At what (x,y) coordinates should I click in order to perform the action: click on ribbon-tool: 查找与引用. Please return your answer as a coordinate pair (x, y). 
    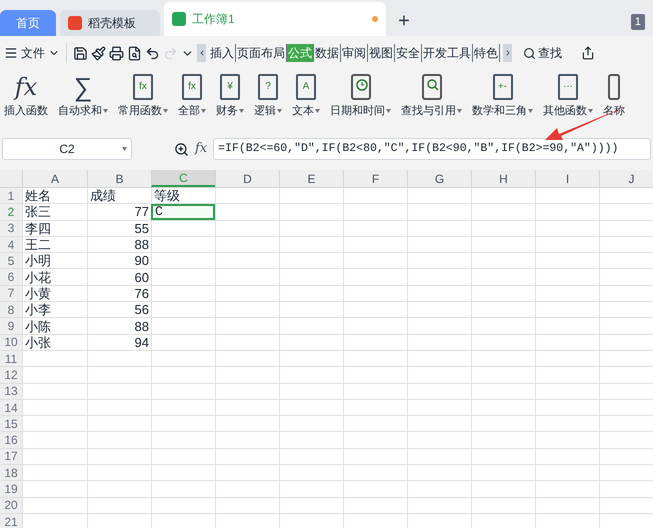
    Looking at the image, I should click on (431, 95).